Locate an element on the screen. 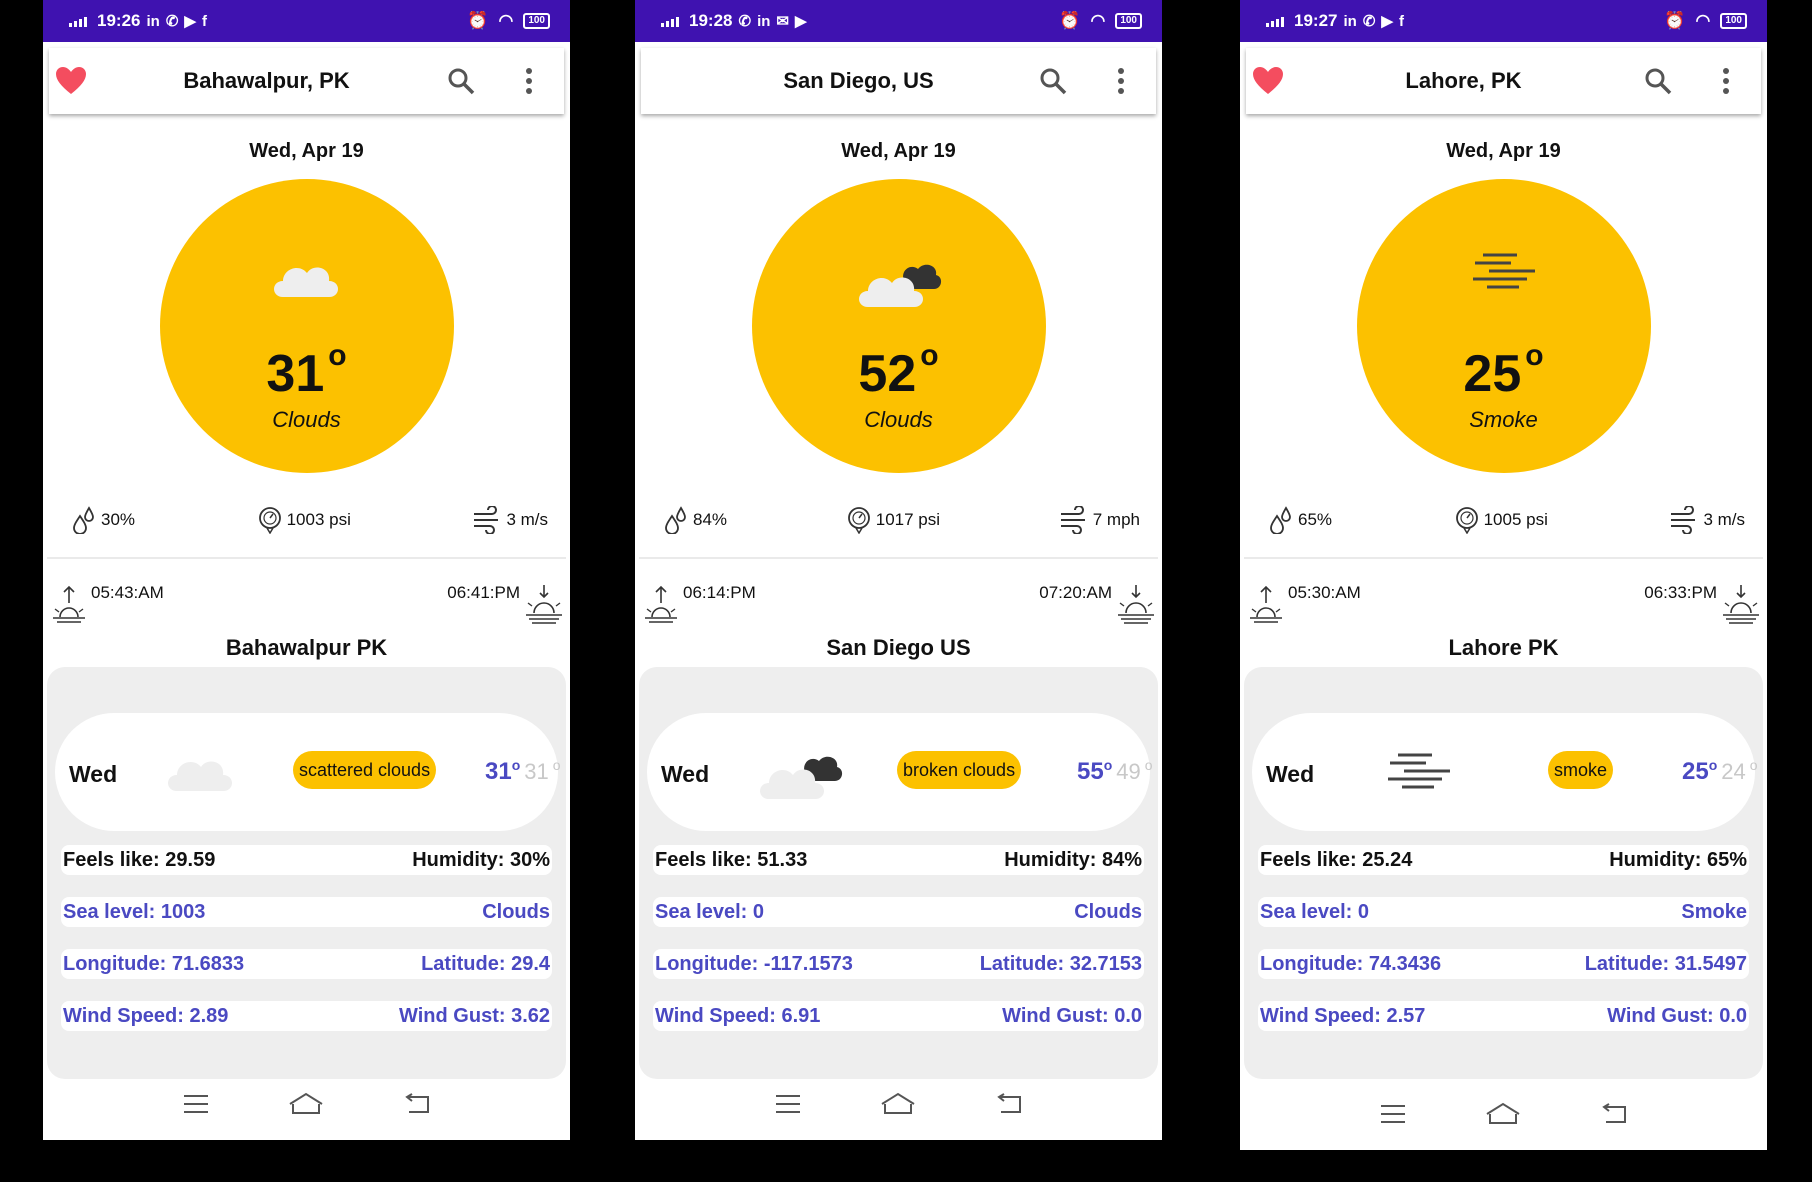  feels-humidity-row: Feels like: 25.24 Humidity: 65% is located at coordinates (1503, 860).